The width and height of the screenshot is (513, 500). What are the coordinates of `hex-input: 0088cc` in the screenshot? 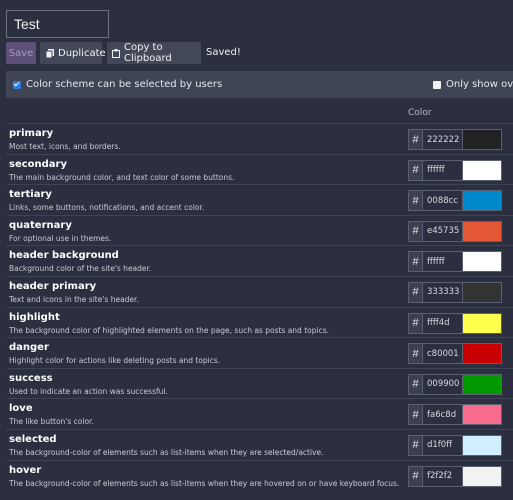 It's located at (443, 201).